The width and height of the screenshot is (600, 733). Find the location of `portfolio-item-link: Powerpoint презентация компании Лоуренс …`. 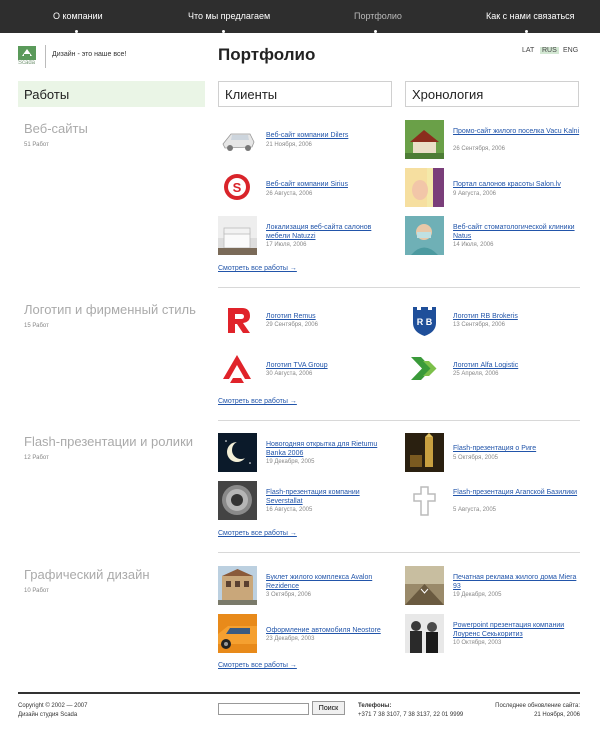

portfolio-item-link: Powerpoint презентация компании Лоуренс … is located at coordinates (518, 630).